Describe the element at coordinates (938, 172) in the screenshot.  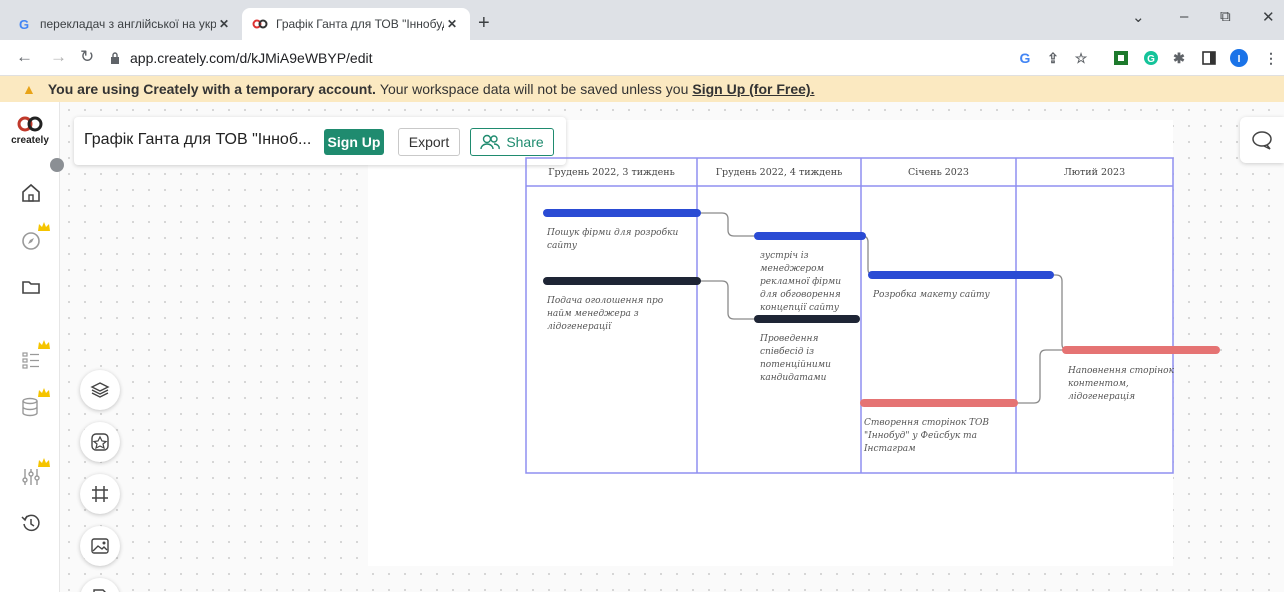
I see `column-header: Січень 2023` at that location.